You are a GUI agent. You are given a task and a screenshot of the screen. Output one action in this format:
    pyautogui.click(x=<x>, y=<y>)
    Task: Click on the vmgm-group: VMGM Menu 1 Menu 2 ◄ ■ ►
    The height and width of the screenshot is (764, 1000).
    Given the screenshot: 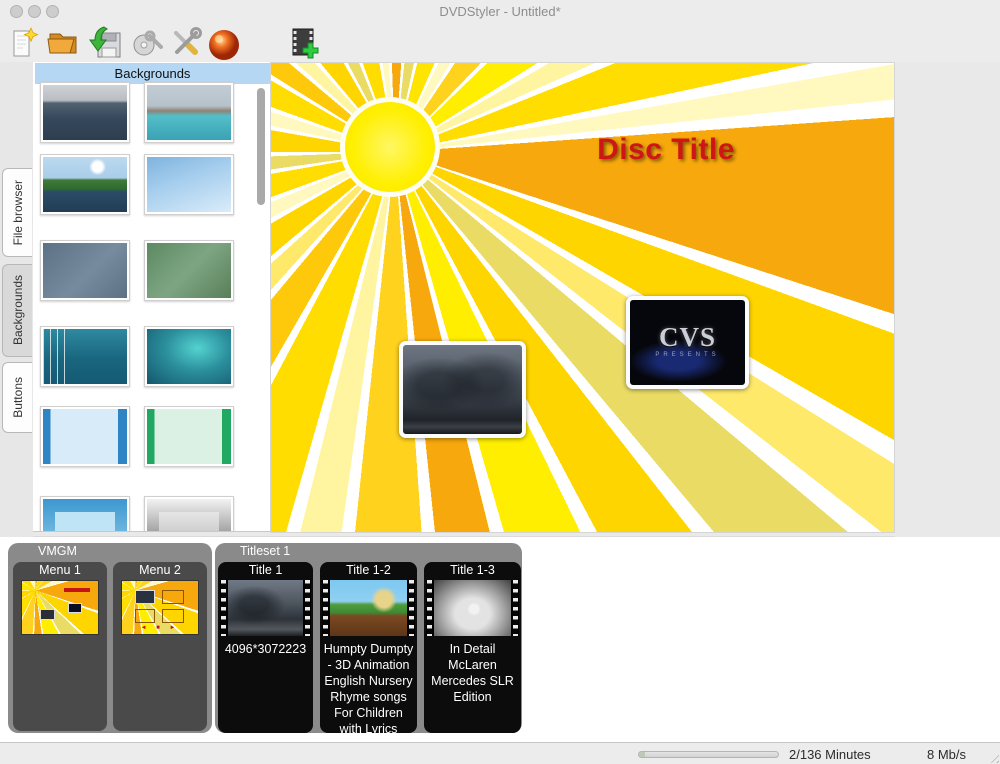 What is the action you would take?
    pyautogui.click(x=110, y=638)
    